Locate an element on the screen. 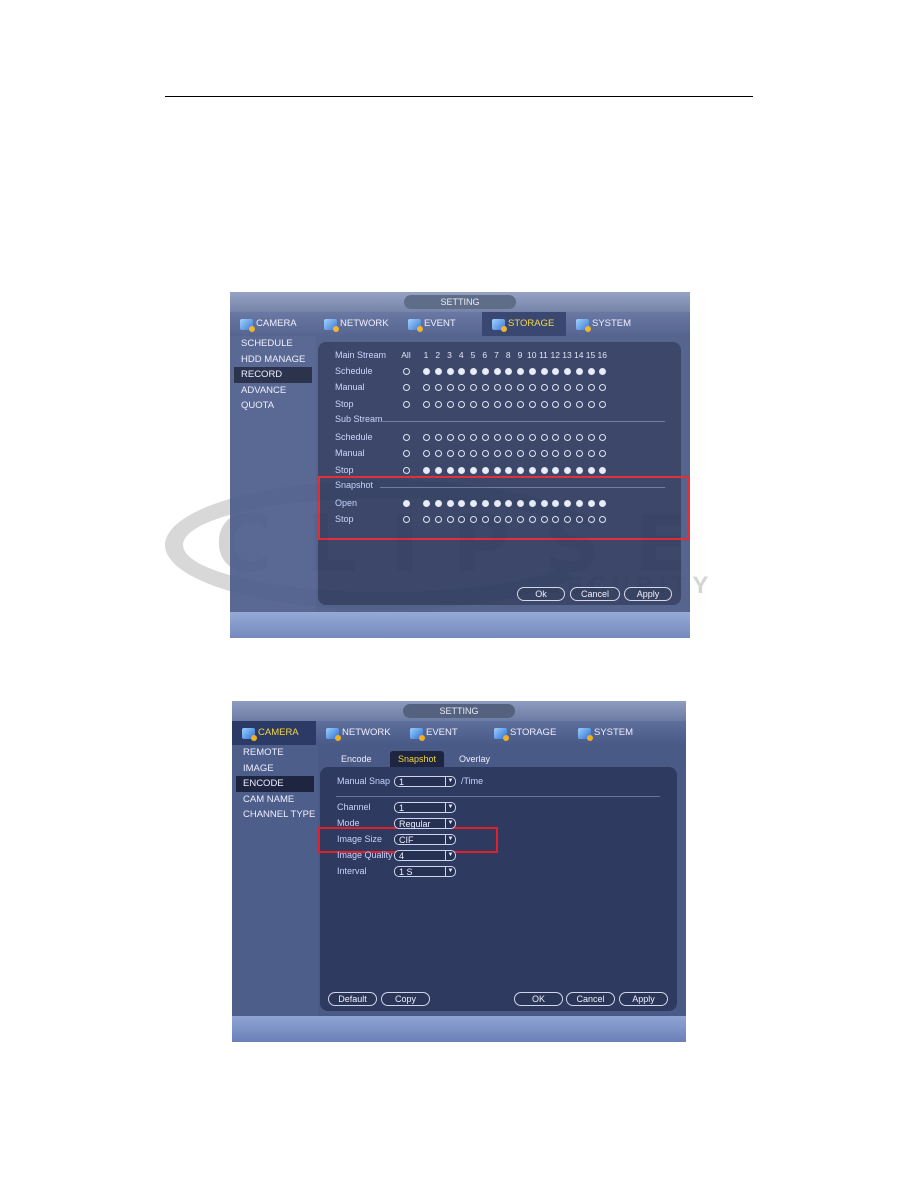 The width and height of the screenshot is (918, 1188). sidebar-item-quota: QUOTA is located at coordinates (273, 406).